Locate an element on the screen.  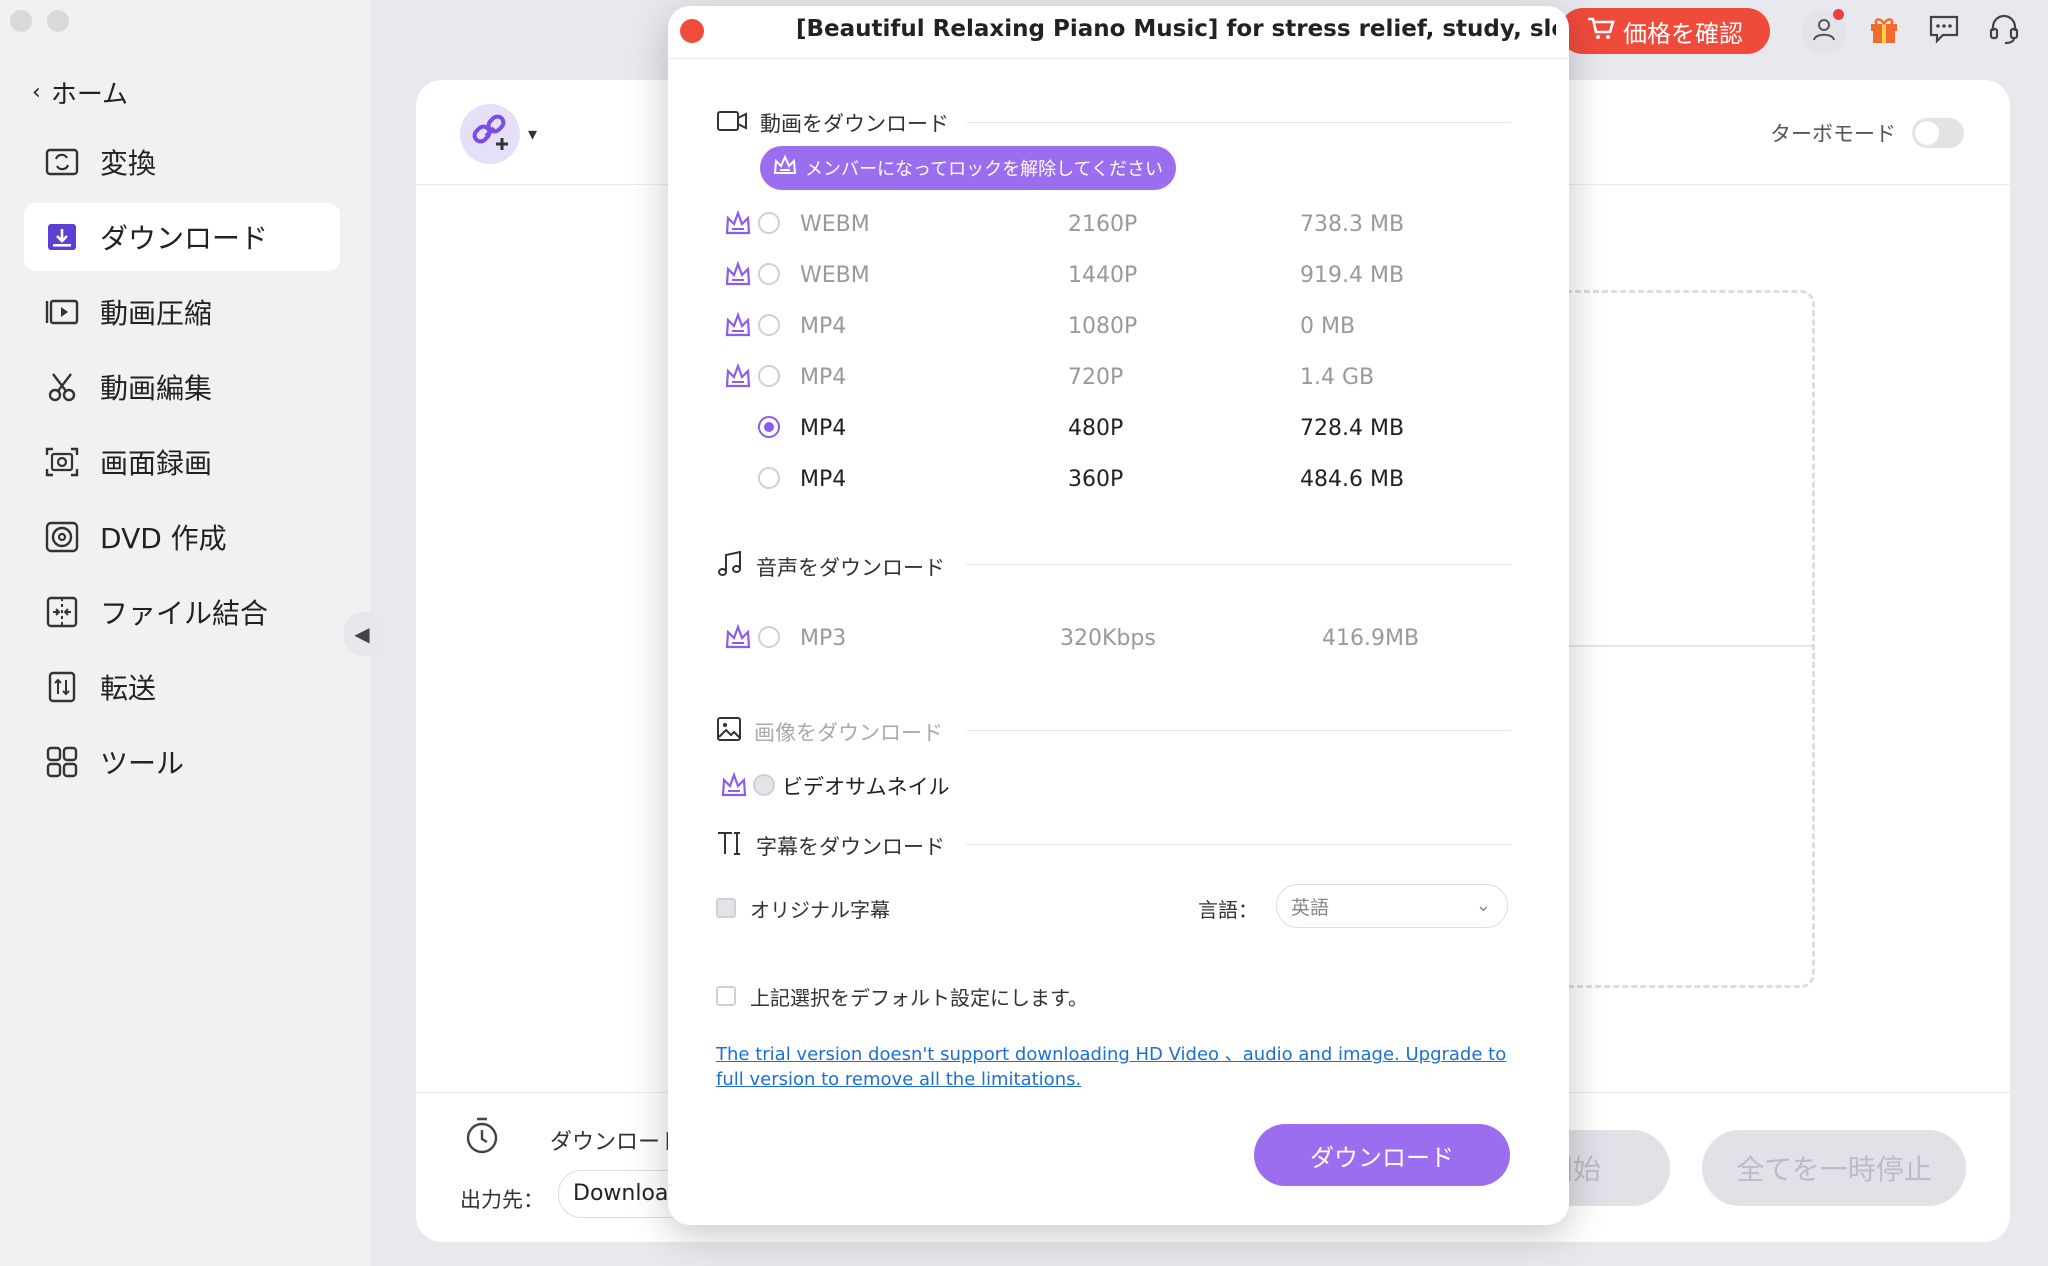
user-icon is located at coordinates (1824, 31).